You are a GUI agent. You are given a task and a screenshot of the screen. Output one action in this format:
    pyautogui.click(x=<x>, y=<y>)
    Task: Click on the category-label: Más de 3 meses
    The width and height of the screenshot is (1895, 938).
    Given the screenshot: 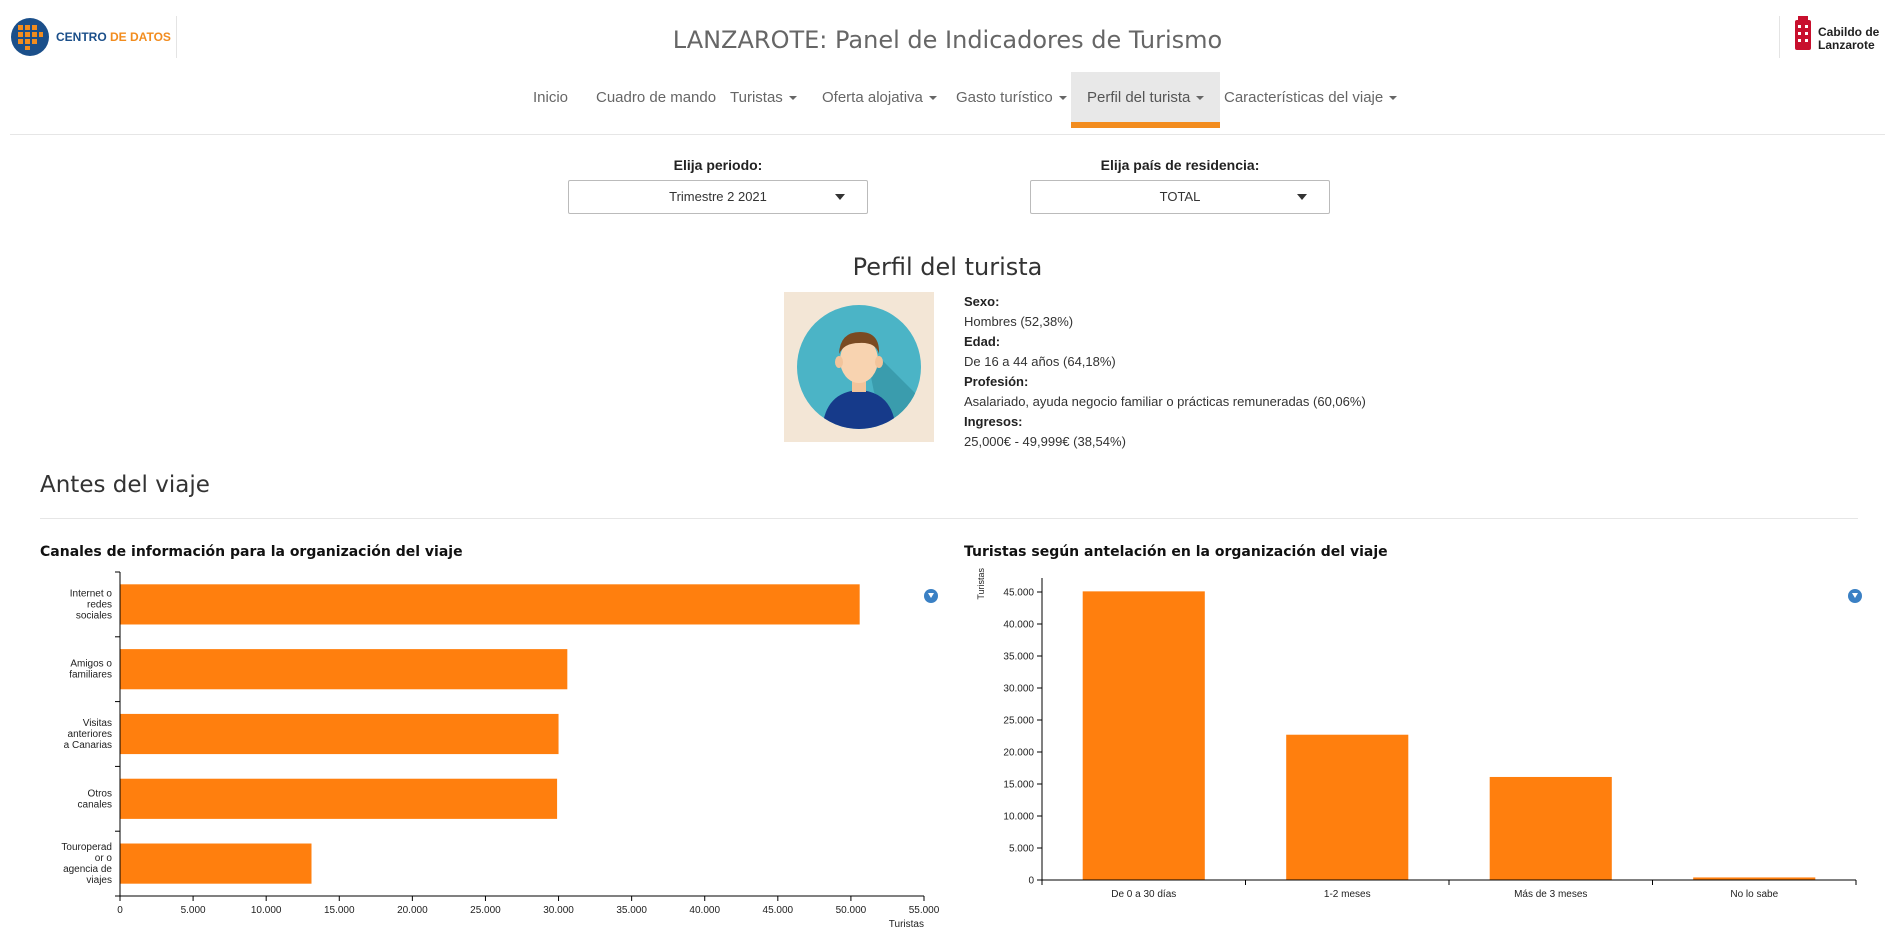 What is the action you would take?
    pyautogui.click(x=1550, y=894)
    